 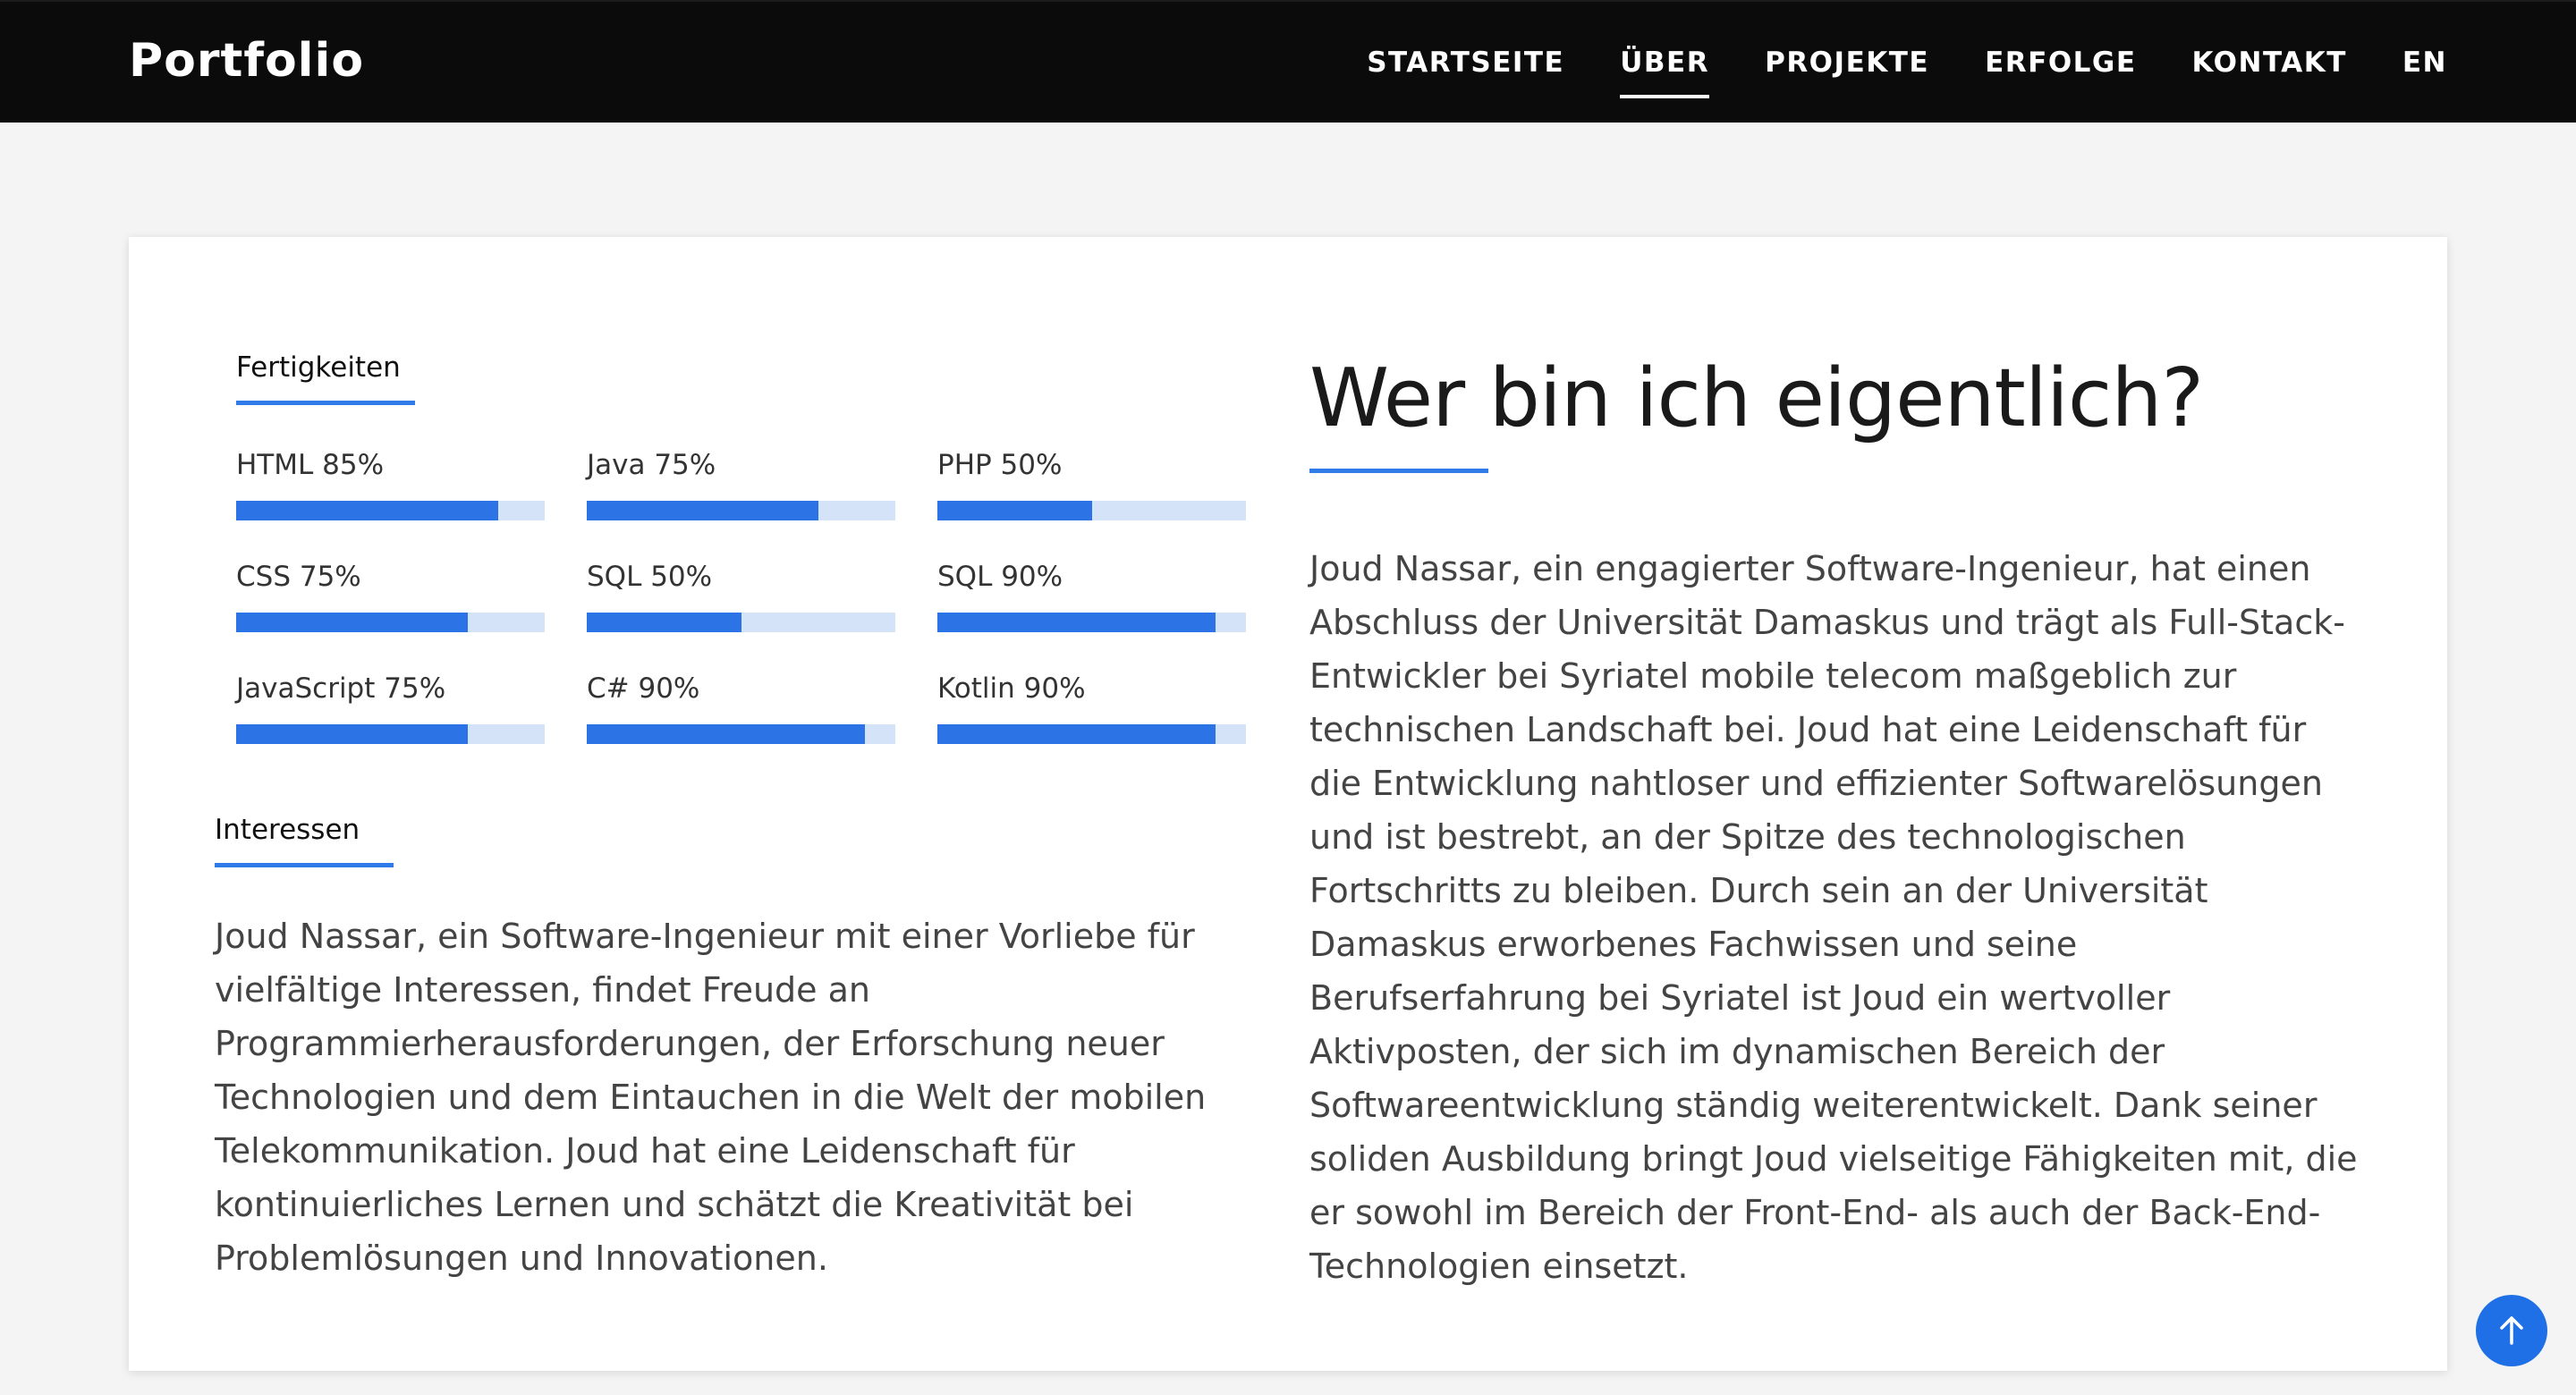 I want to click on skill-sql-2: SQL 90%, so click(x=1091, y=596).